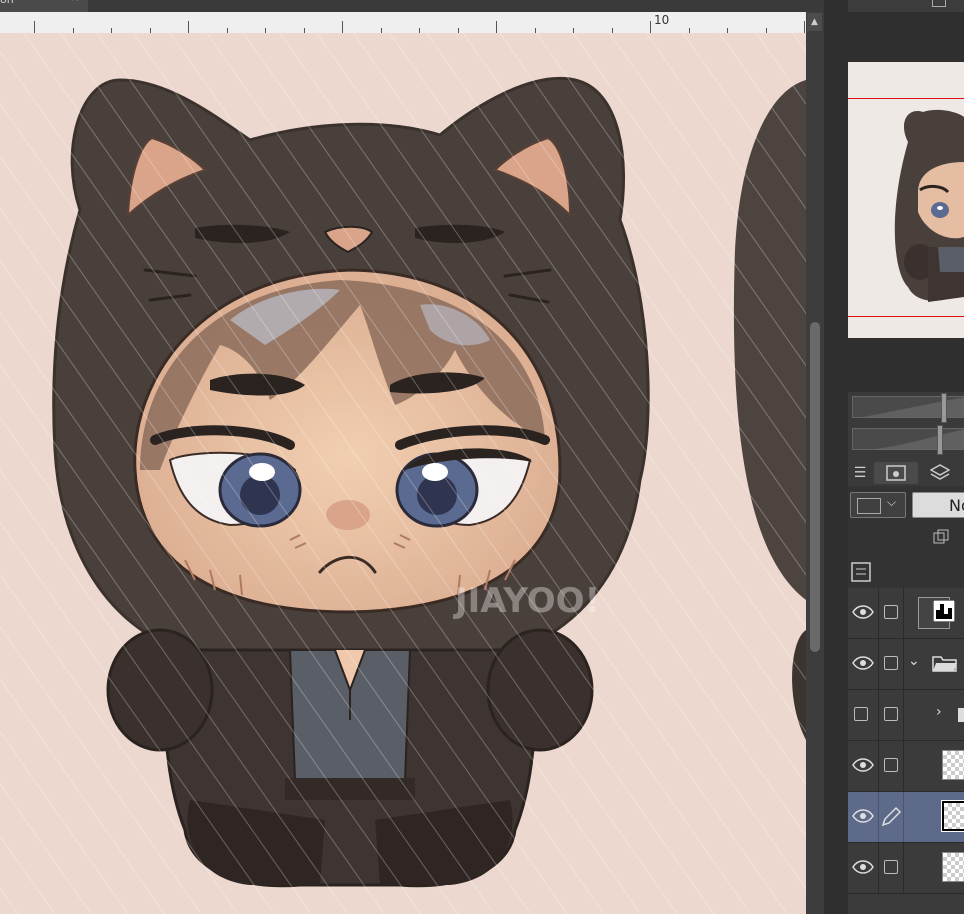 The width and height of the screenshot is (964, 914). I want to click on blend-row: ⌵ No, so click(906, 506).